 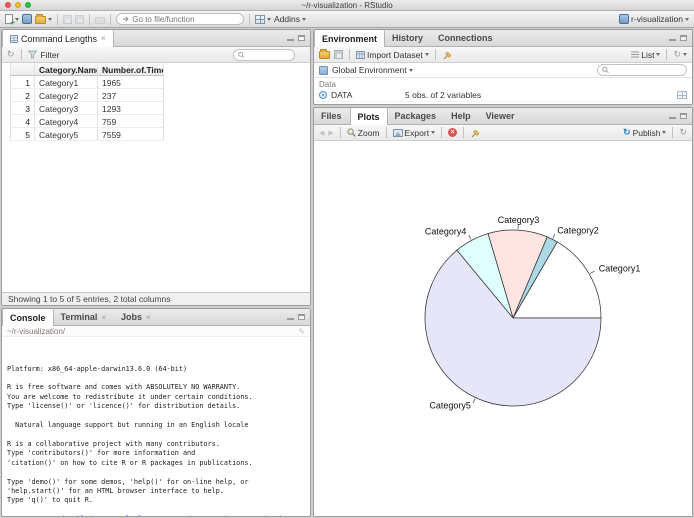 I want to click on broom-icon, so click(x=447, y=55).